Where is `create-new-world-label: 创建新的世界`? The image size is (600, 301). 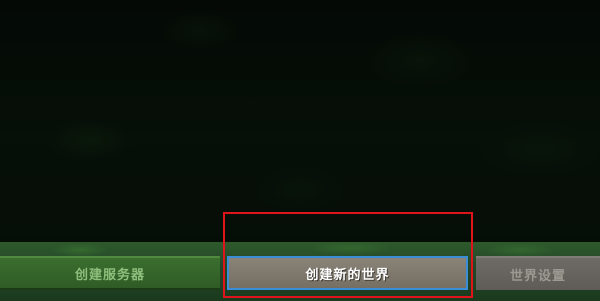
create-new-world-label: 创建新的世界 is located at coordinates (347, 275).